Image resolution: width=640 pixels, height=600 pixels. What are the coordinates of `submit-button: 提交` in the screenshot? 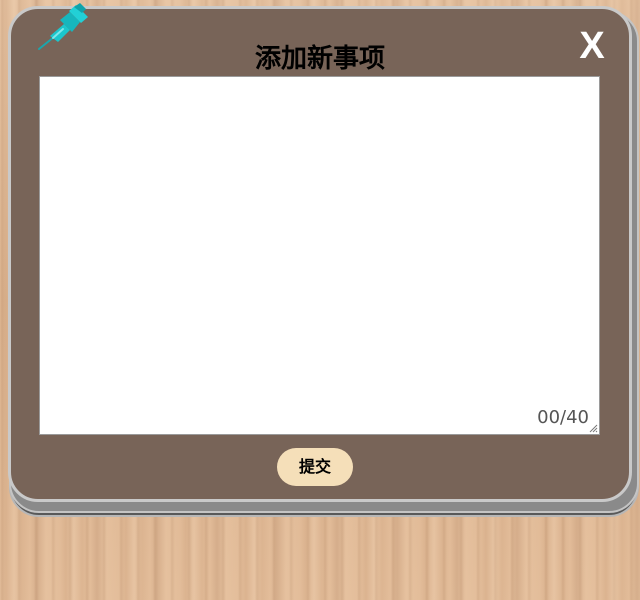 It's located at (315, 467).